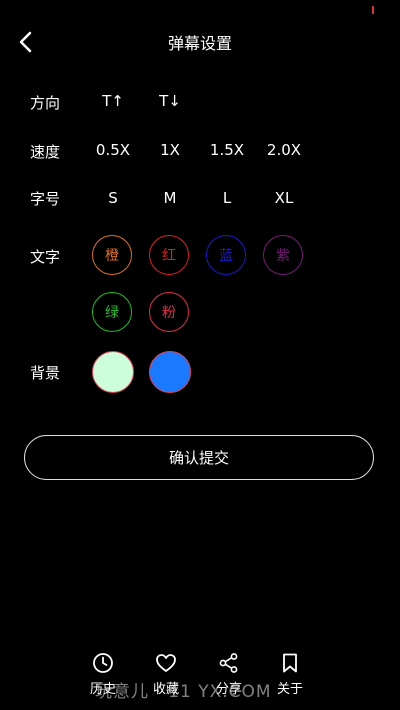  I want to click on share-icon, so click(228, 663).